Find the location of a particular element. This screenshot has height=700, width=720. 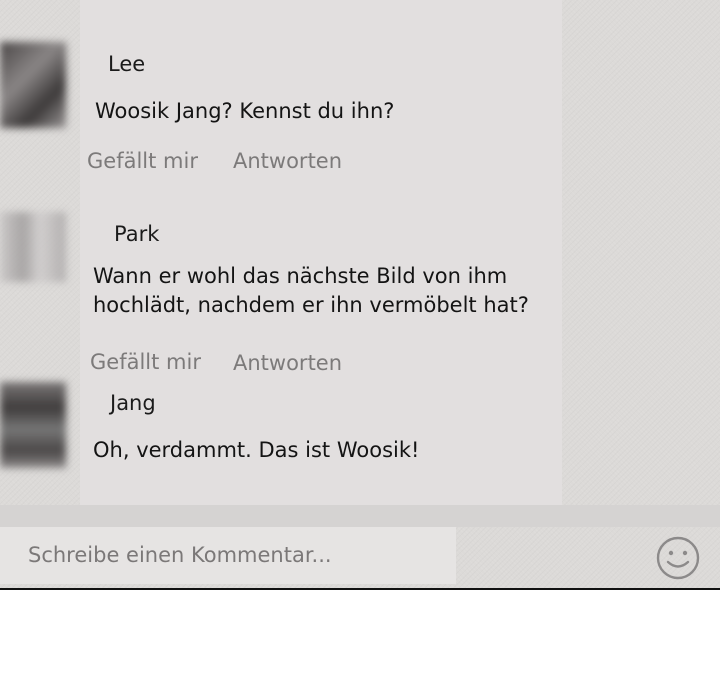

comment-text: Oh, verdammt. Das ist Woosik! is located at coordinates (256, 450).